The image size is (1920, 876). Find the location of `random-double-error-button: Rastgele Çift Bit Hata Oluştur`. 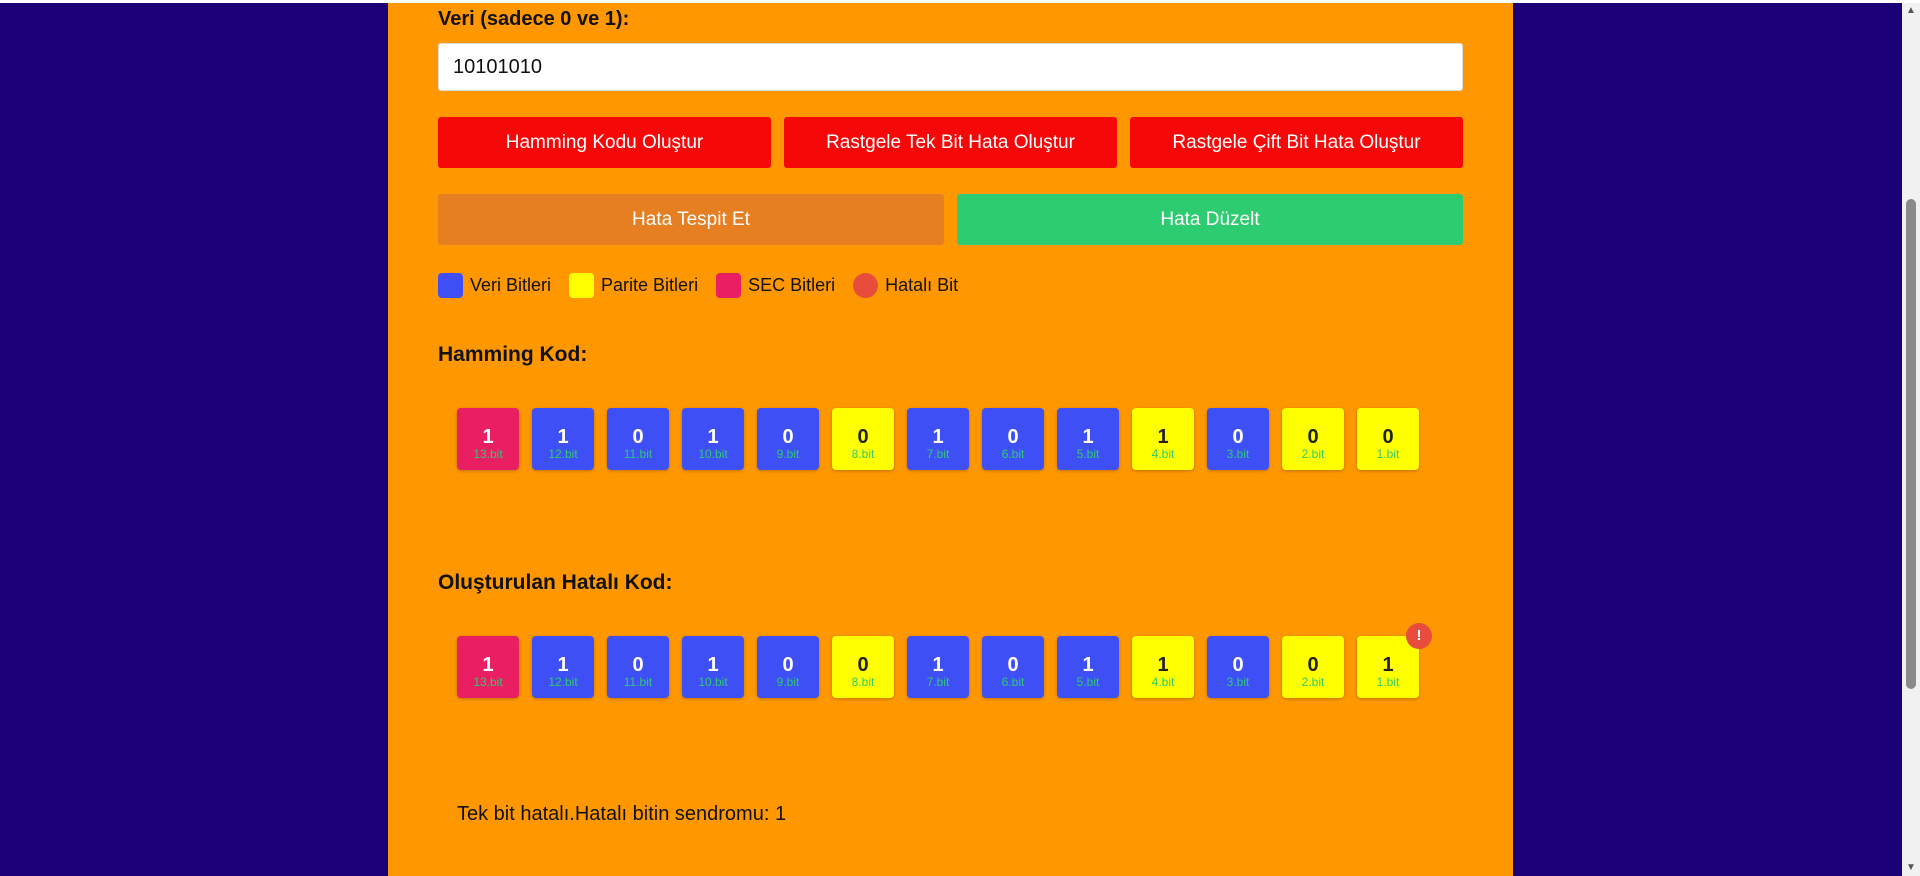

random-double-error-button: Rastgele Çift Bit Hata Oluştur is located at coordinates (1296, 142).